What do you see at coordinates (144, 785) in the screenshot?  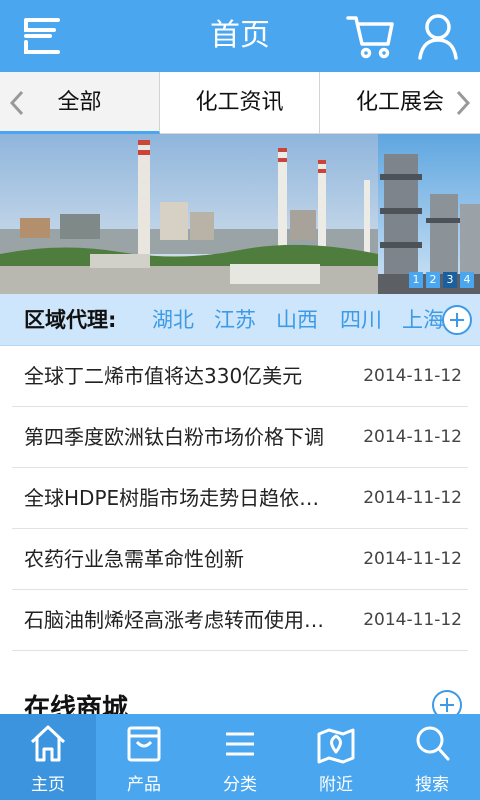 I see `nav-label: 产品` at bounding box center [144, 785].